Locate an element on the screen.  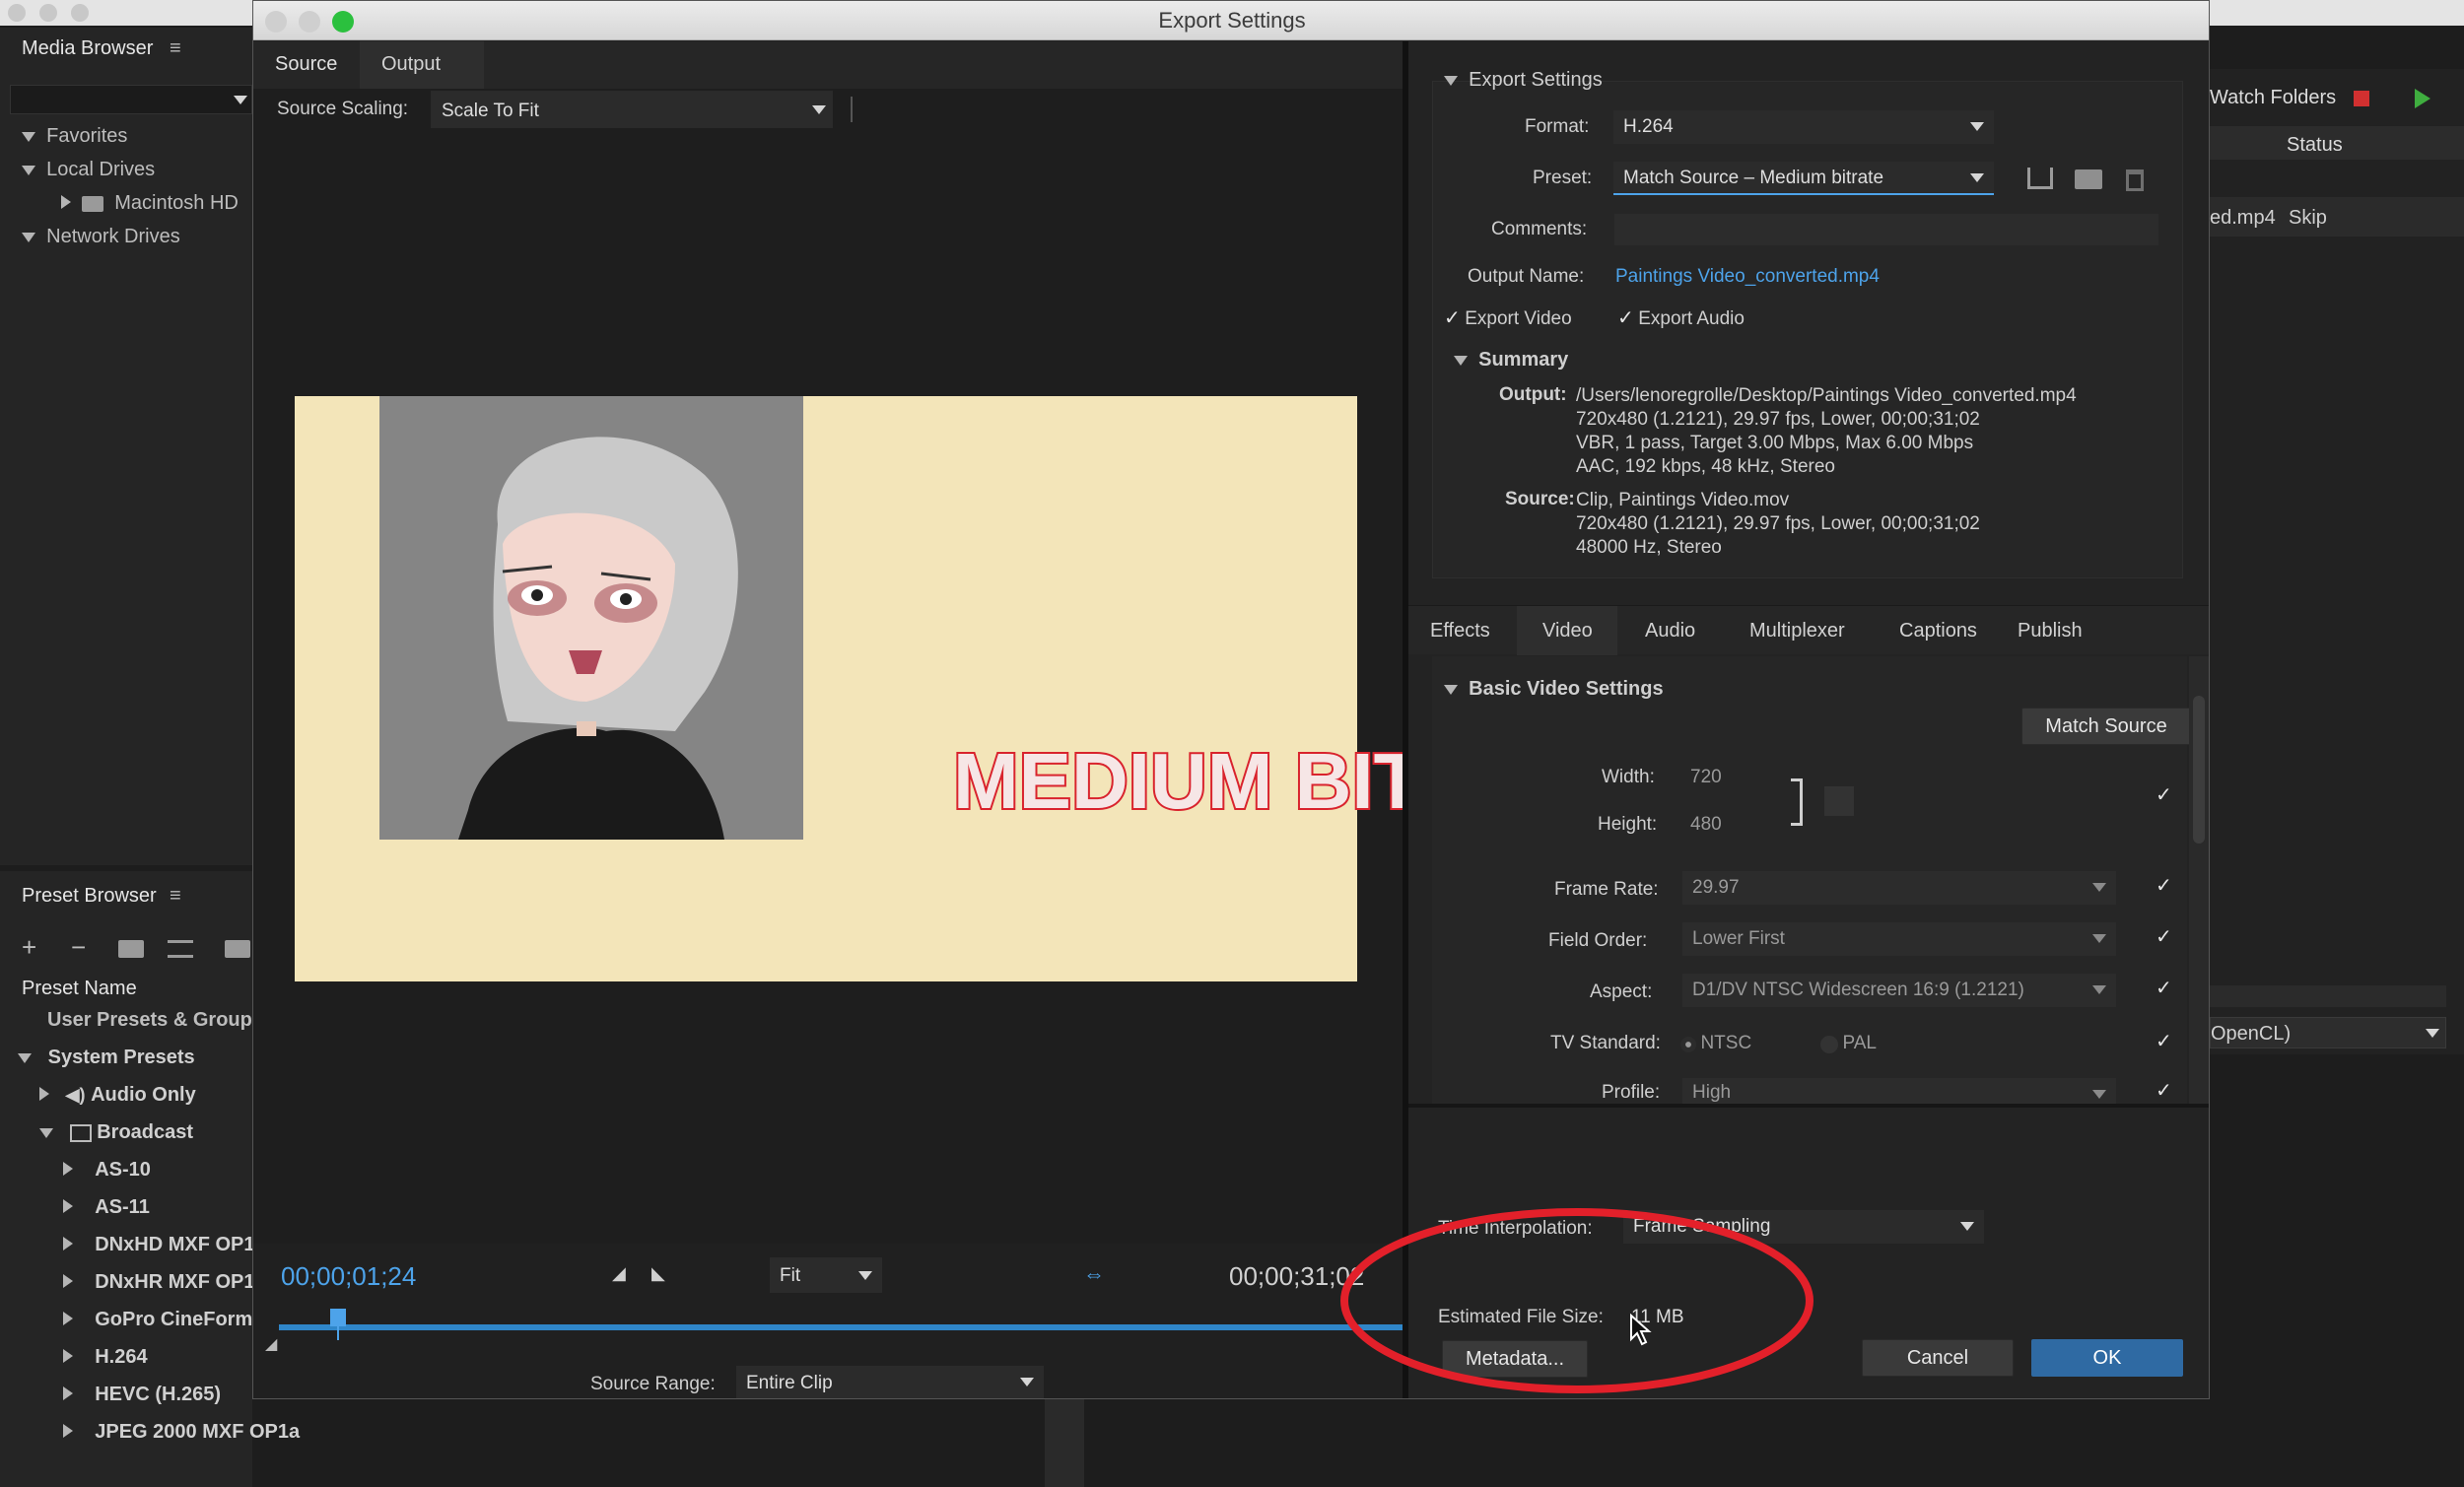
tab-captions: Captions is located at coordinates (1938, 631).